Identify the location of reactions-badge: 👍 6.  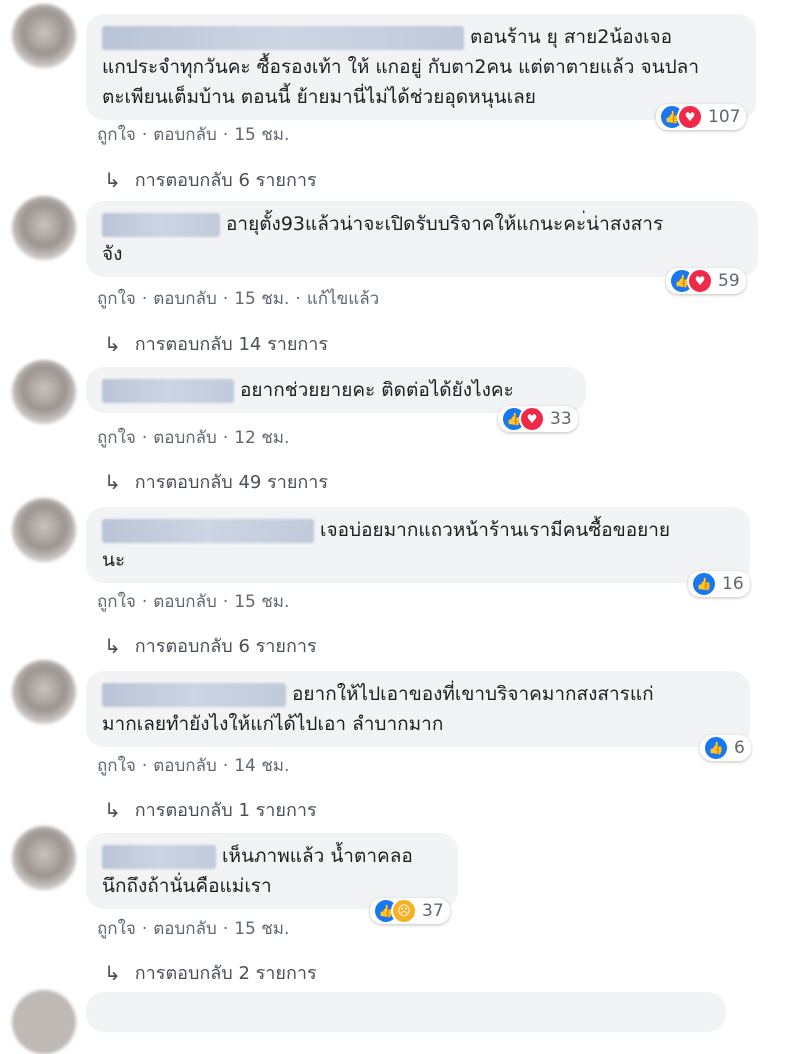
(725, 748).